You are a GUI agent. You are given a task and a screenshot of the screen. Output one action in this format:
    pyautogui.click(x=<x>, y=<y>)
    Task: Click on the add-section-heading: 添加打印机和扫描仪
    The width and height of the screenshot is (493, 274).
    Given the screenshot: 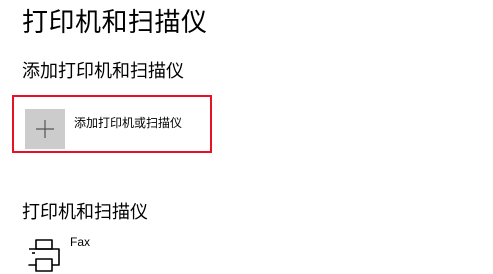 What is the action you would take?
    pyautogui.click(x=103, y=71)
    